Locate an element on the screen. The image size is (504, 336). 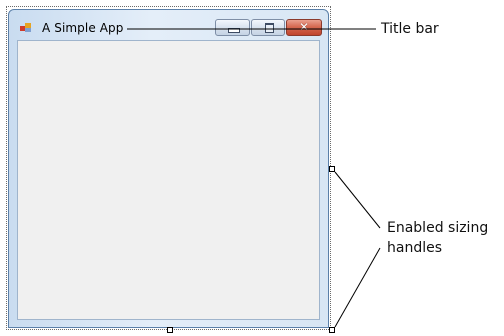
title-bar-callout: Title bar is located at coordinates (410, 29).